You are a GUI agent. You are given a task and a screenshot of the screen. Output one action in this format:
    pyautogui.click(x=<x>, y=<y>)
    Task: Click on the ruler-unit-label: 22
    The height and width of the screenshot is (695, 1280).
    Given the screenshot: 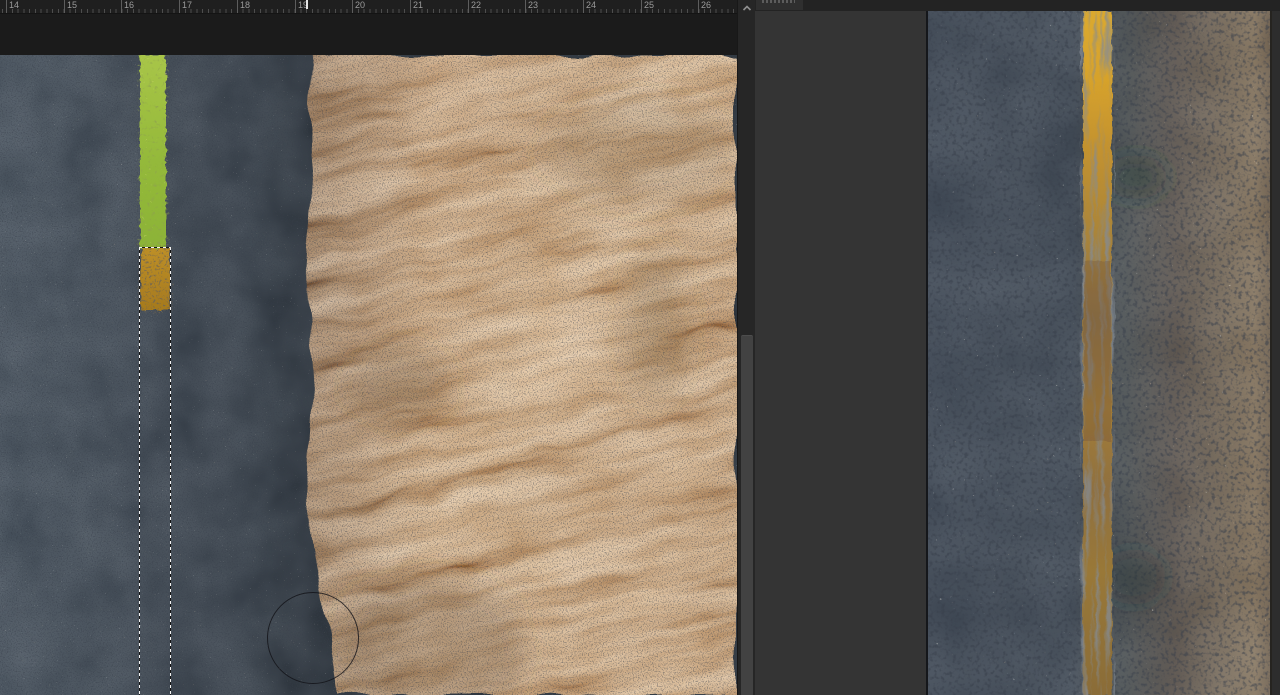 What is the action you would take?
    pyautogui.click(x=474, y=6)
    